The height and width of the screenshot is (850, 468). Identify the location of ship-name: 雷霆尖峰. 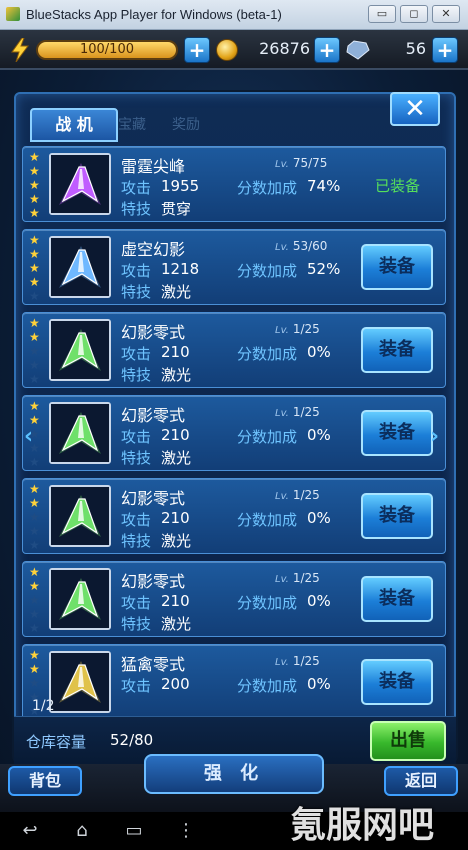
(153, 166).